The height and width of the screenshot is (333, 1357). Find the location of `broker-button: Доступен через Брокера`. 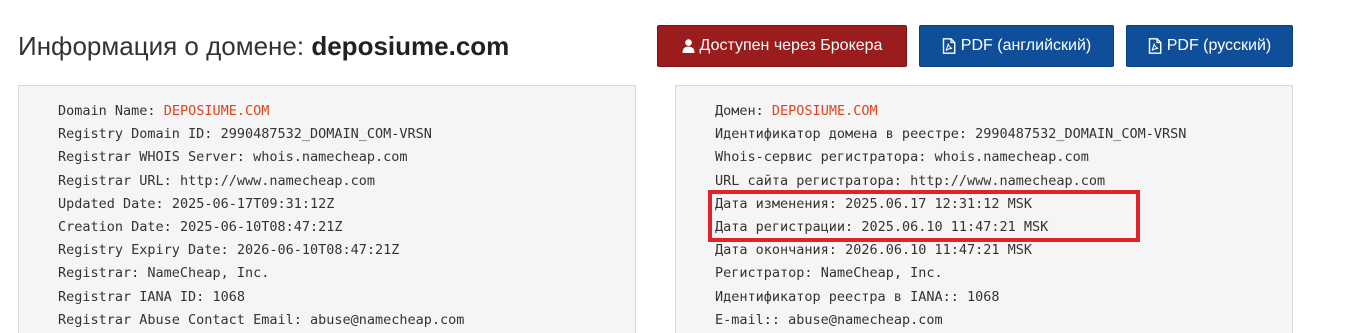

broker-button: Доступен через Брокера is located at coordinates (782, 46).